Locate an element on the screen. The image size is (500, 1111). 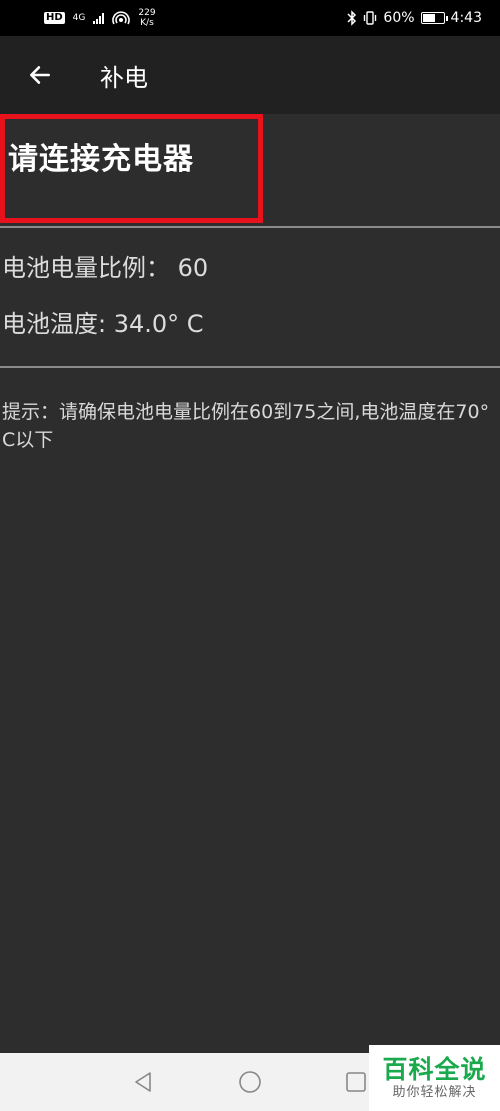
highlight-box is located at coordinates (131, 168).